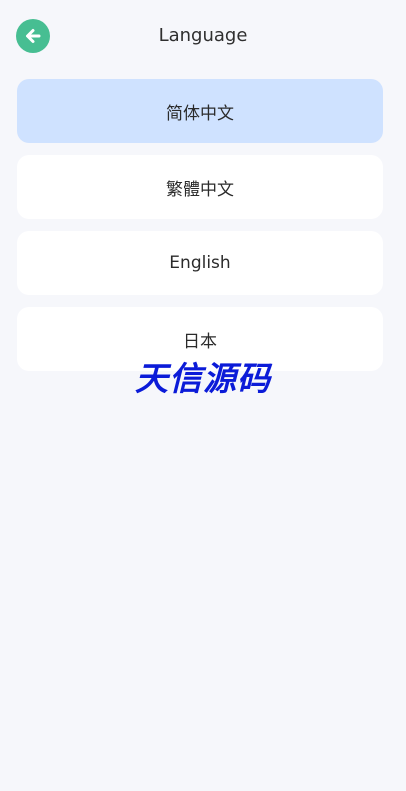 This screenshot has width=406, height=791. I want to click on top-bar: Language, so click(203, 36).